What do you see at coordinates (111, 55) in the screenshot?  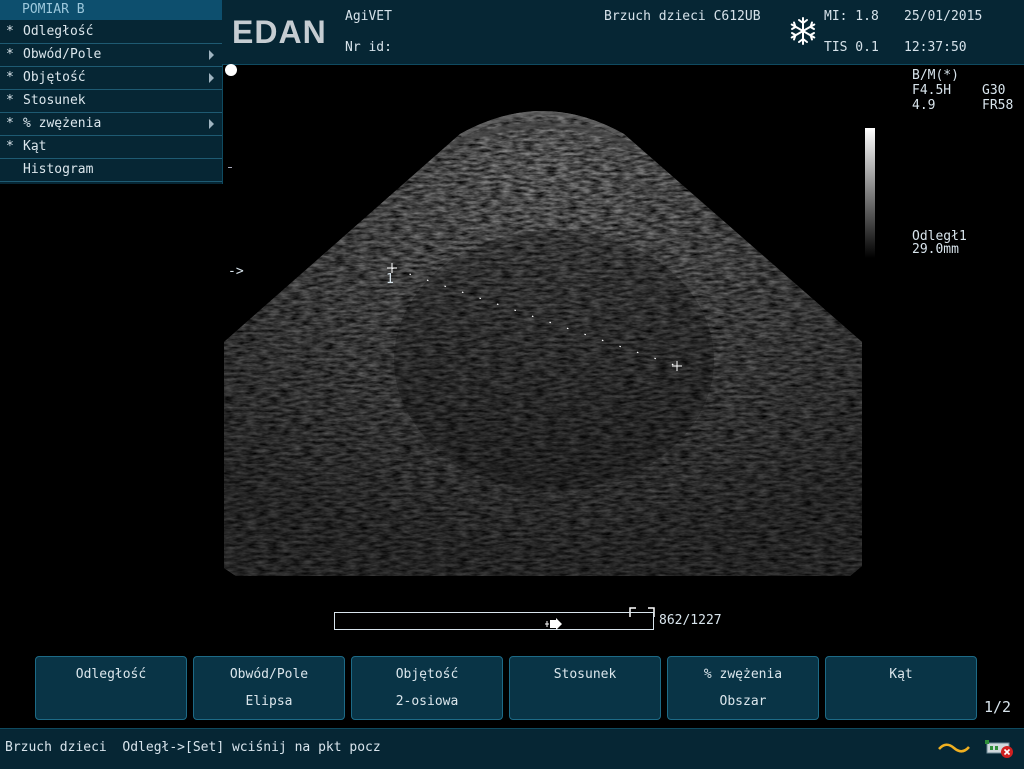 I see `menu-item-circumference-area: * Obwód/Pole` at bounding box center [111, 55].